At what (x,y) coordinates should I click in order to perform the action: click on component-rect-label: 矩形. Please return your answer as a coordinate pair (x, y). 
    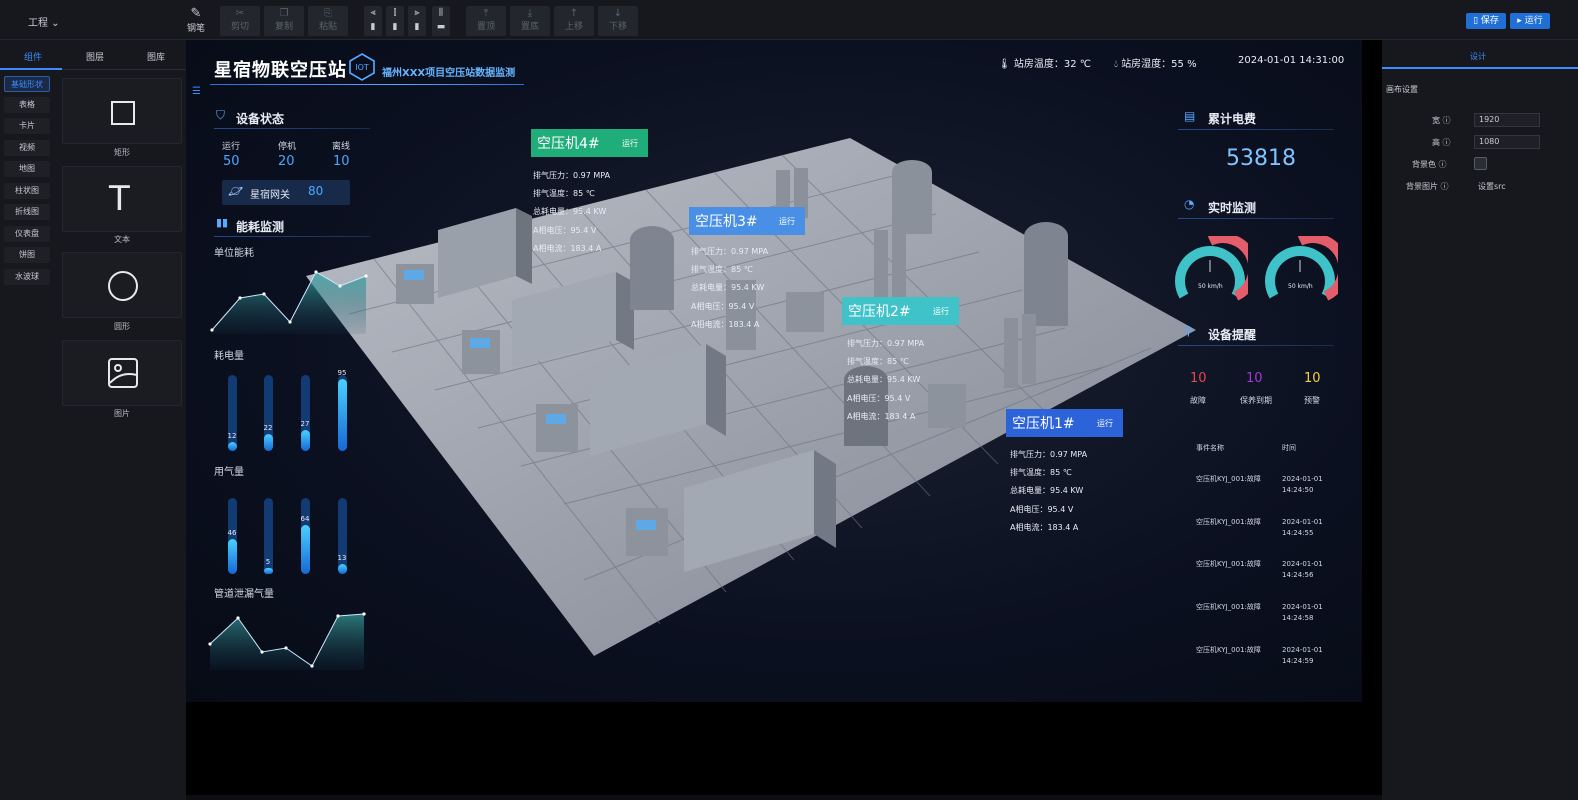
    Looking at the image, I should click on (122, 152).